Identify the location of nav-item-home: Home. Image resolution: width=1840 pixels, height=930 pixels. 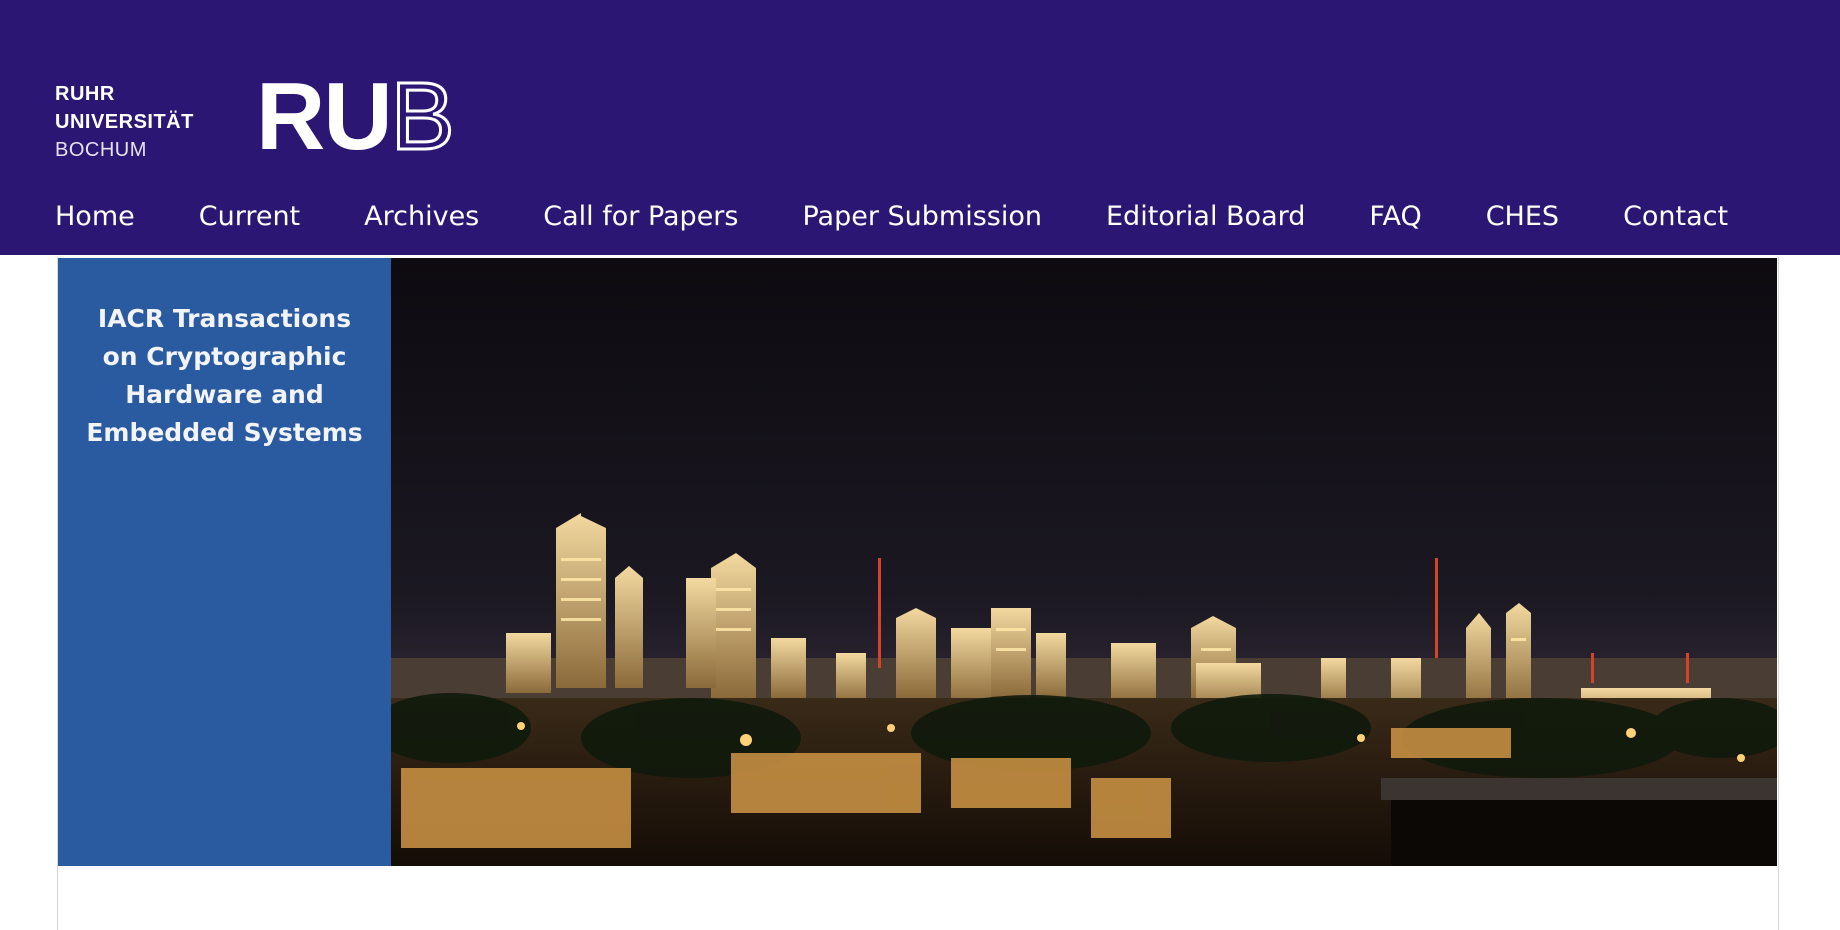
(95, 217).